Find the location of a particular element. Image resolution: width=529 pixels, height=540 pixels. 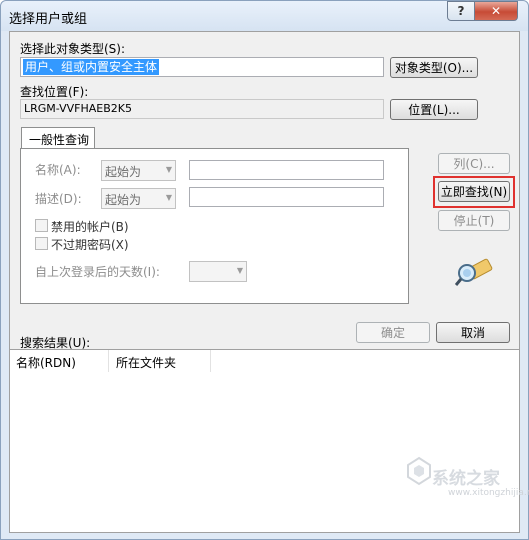

ok-button: 确定 is located at coordinates (393, 332).